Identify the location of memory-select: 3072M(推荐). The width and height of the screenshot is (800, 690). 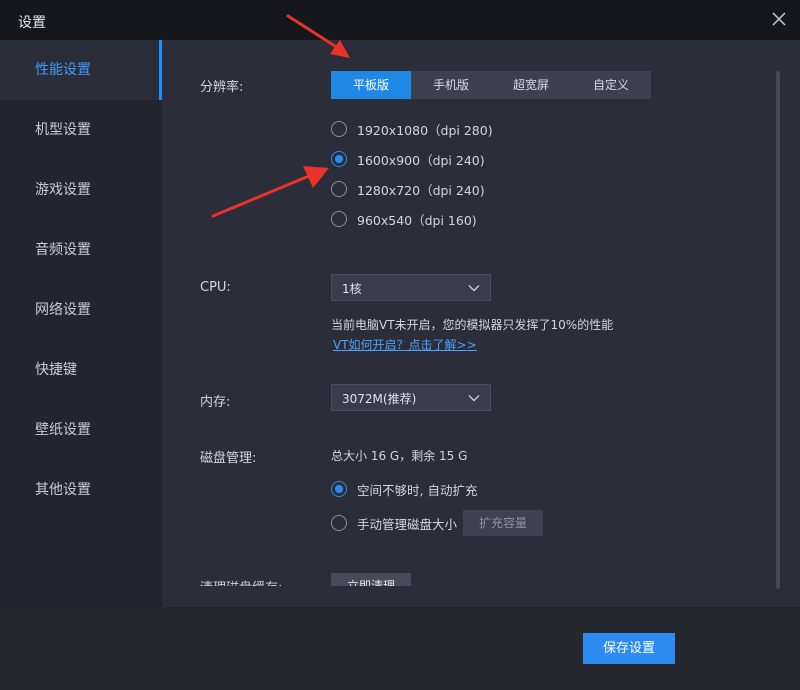
(411, 397).